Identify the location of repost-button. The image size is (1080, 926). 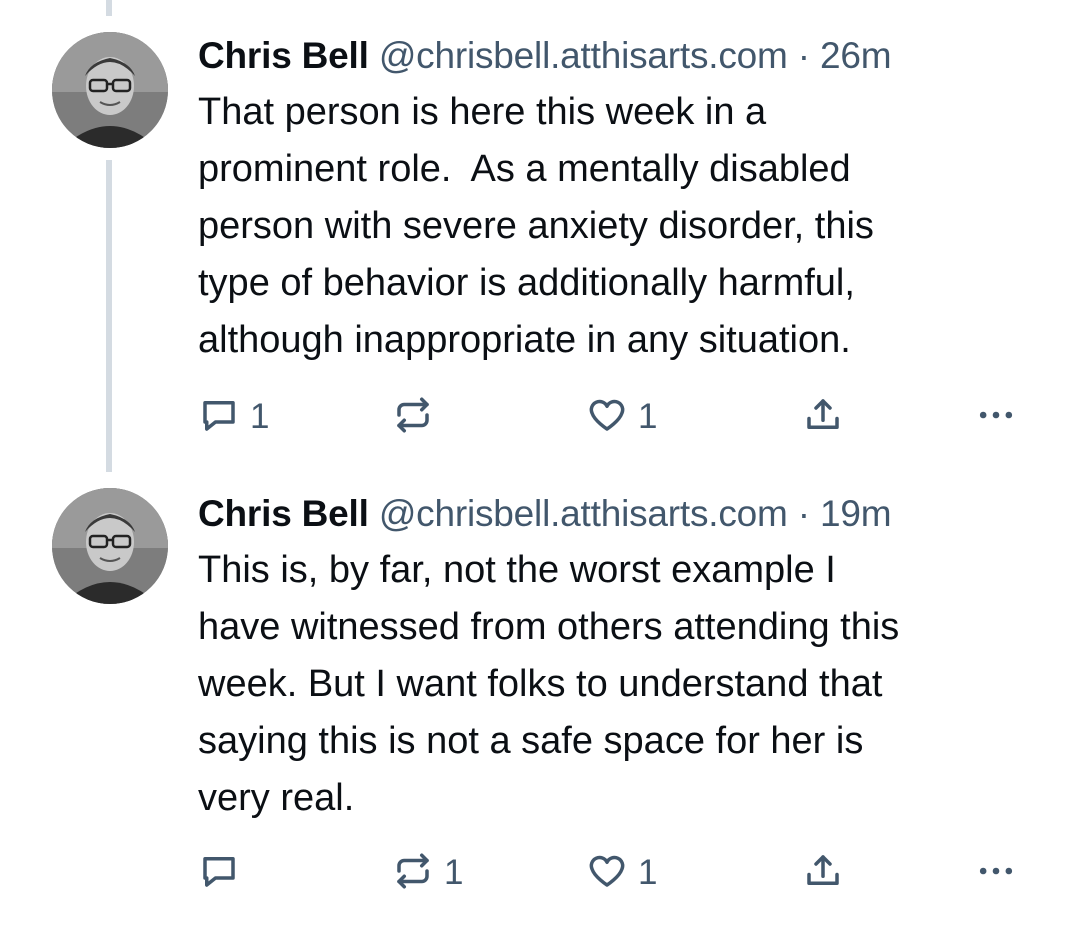
(418, 417).